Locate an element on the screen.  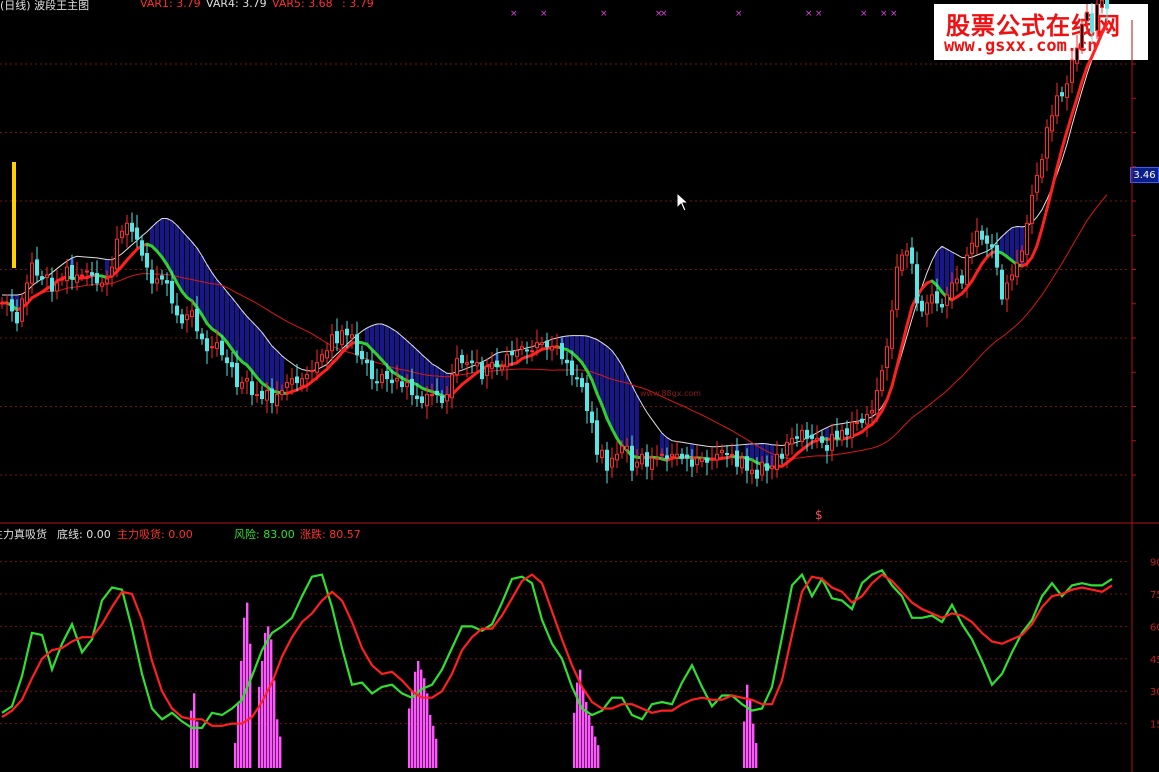
osc-tick-label: 75 is located at coordinates (1154, 595).